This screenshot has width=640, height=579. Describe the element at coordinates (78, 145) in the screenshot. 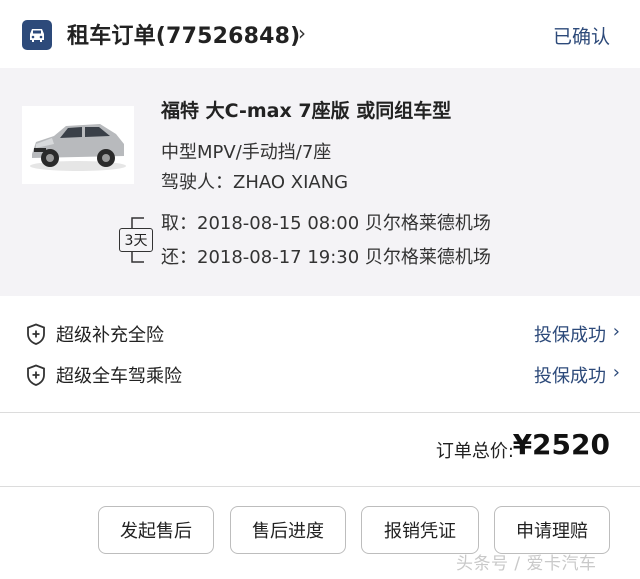

I see `car-photo` at that location.